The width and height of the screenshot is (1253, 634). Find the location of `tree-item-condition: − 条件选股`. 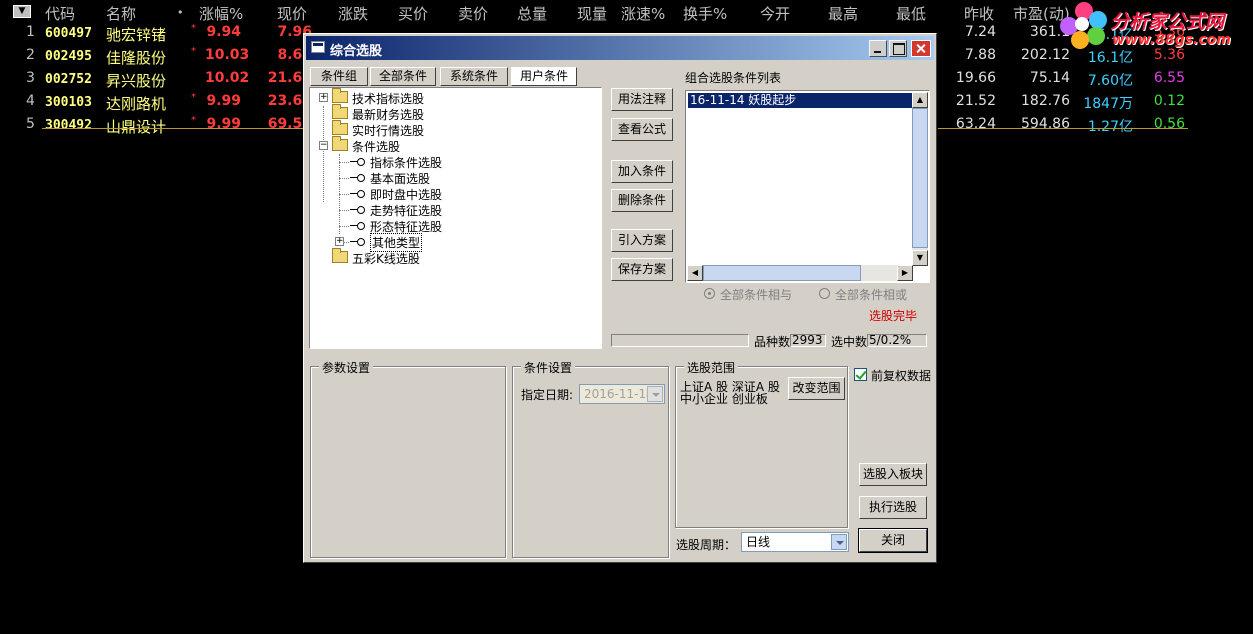

tree-item-condition: − 条件选股 is located at coordinates (450, 145).